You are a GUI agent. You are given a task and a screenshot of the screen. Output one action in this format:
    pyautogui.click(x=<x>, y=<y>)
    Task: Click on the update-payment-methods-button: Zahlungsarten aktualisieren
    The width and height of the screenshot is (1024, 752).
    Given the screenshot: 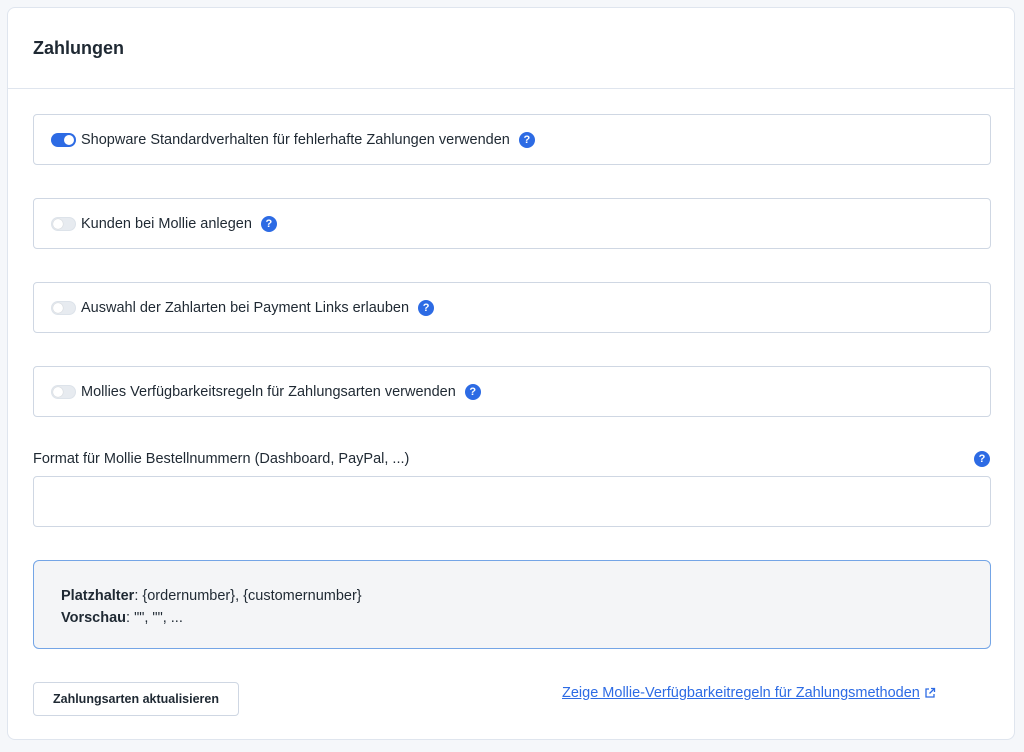 What is the action you would take?
    pyautogui.click(x=136, y=699)
    